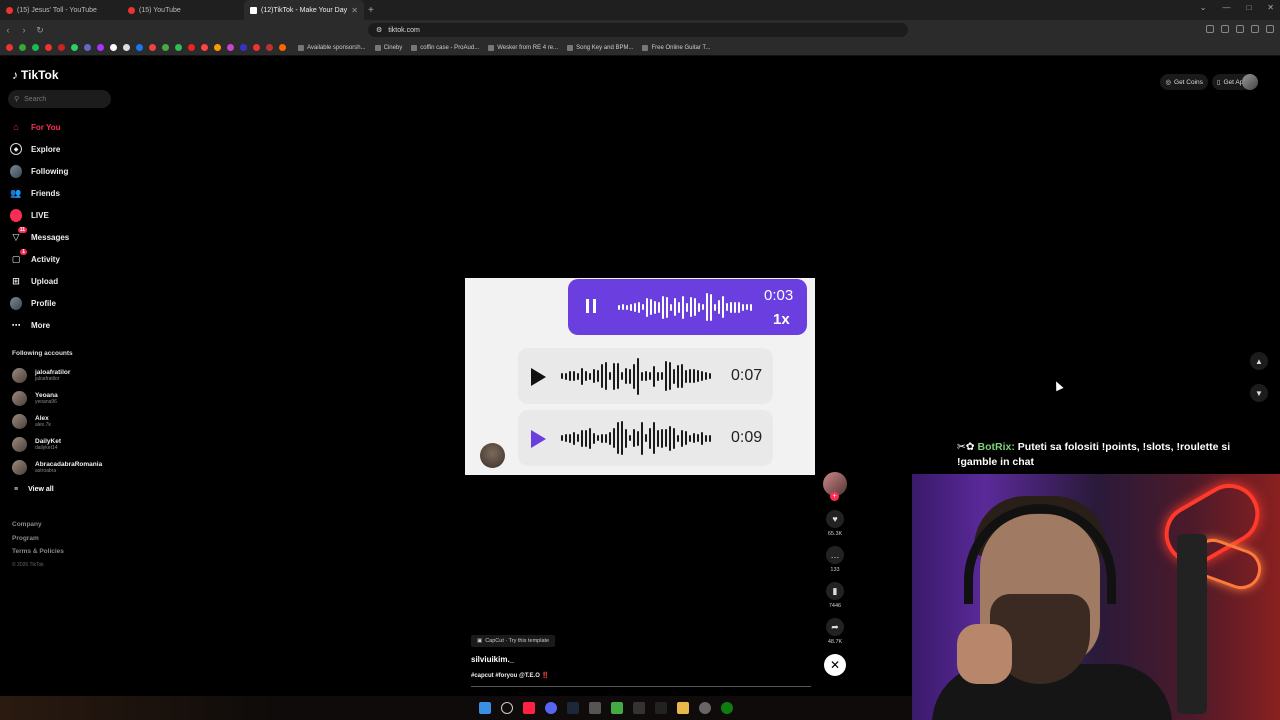 The image size is (1280, 720). I want to click on browser-tab-active: (12)TikTok - Make Your Day ✕, so click(304, 10).